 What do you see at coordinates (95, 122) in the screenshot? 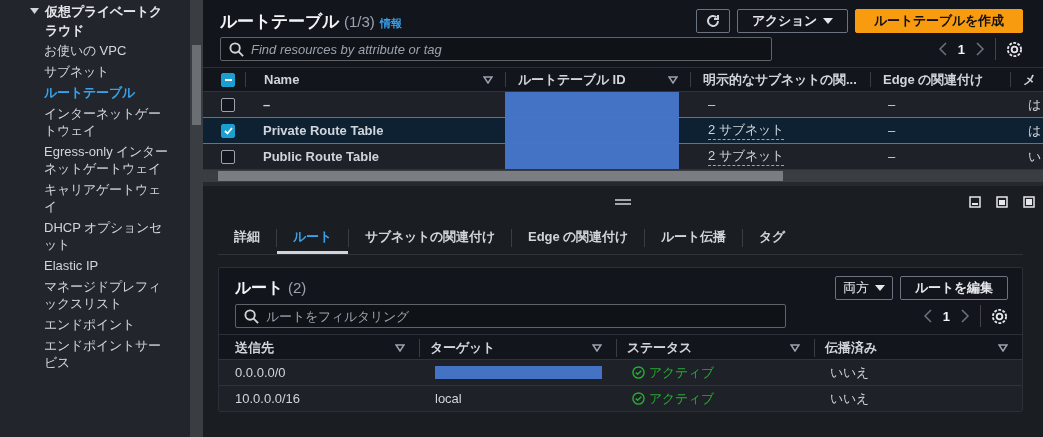
I see `sidebar-item: インターネットゲートウェイ` at bounding box center [95, 122].